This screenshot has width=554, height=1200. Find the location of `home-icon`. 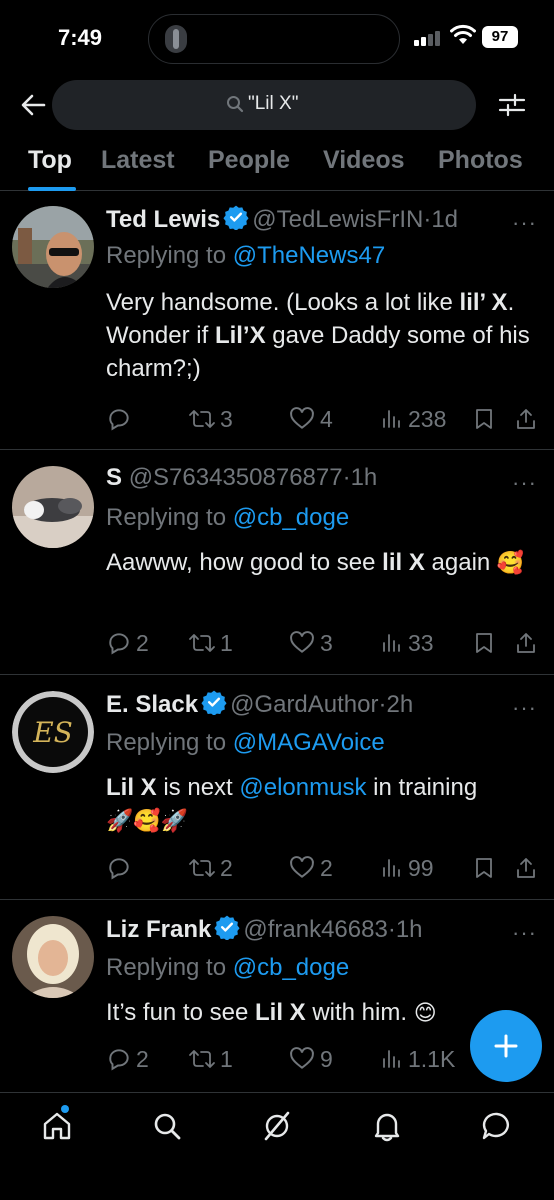

home-icon is located at coordinates (57, 1126).